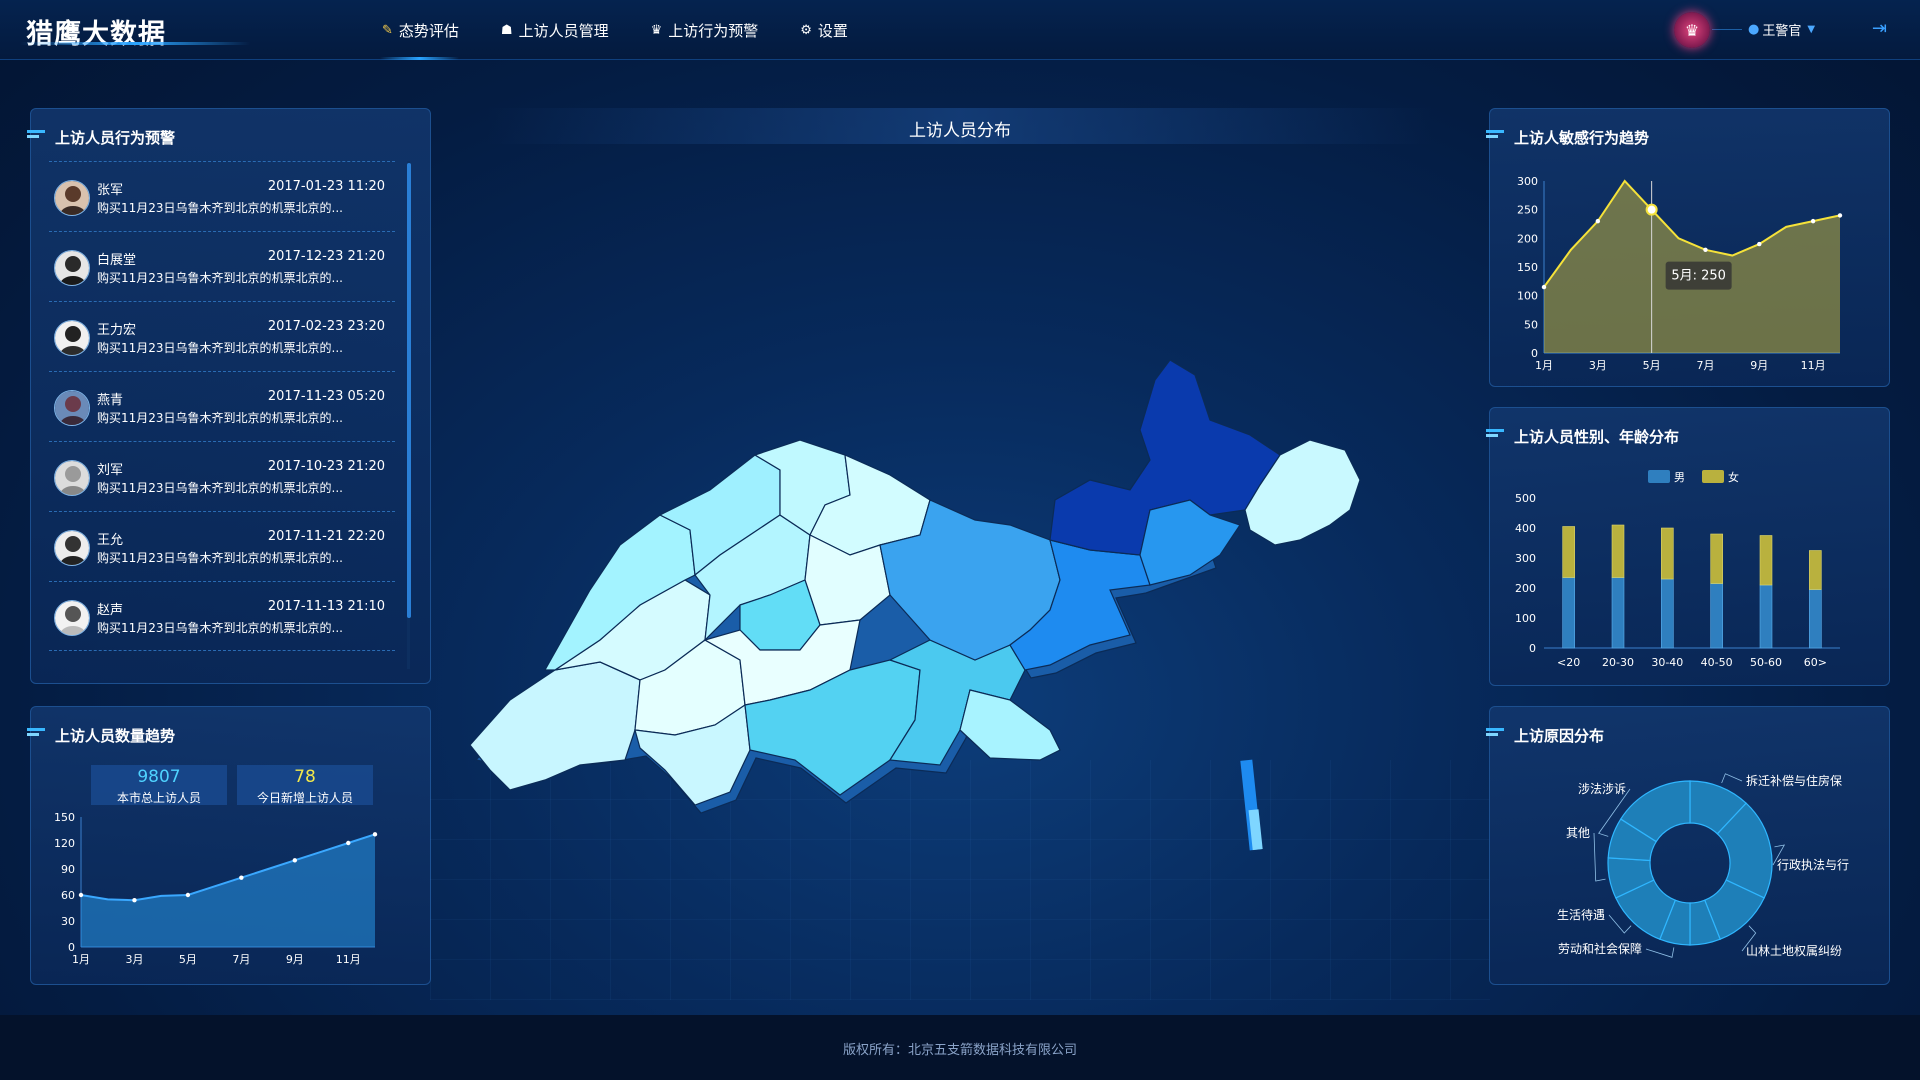 The image size is (1920, 1080). What do you see at coordinates (1698, 276) in the screenshot?
I see `tooltip-text: 5月: 250` at bounding box center [1698, 276].